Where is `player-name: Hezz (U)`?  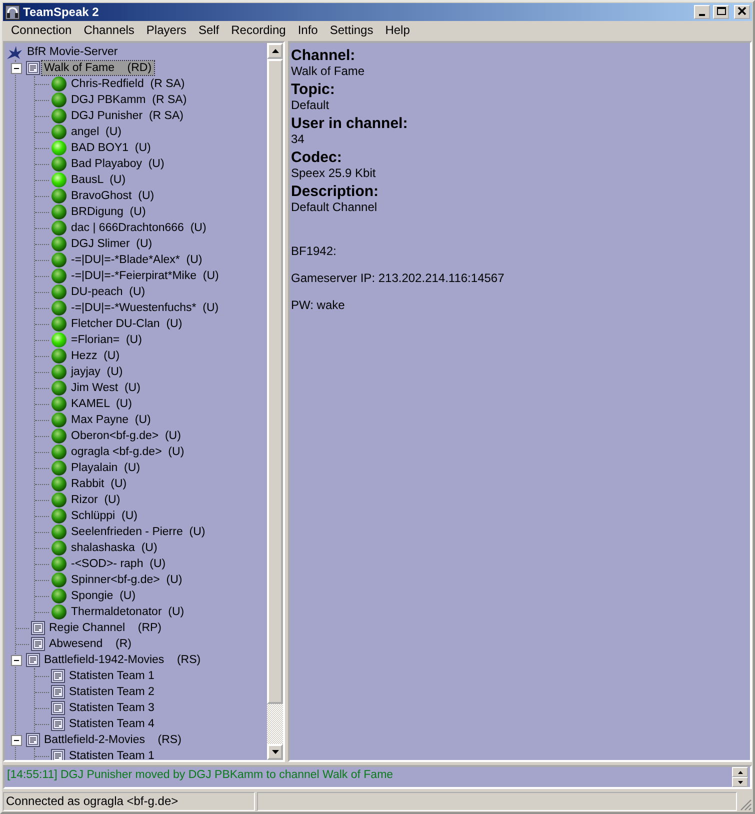
player-name: Hezz (U) is located at coordinates (95, 356).